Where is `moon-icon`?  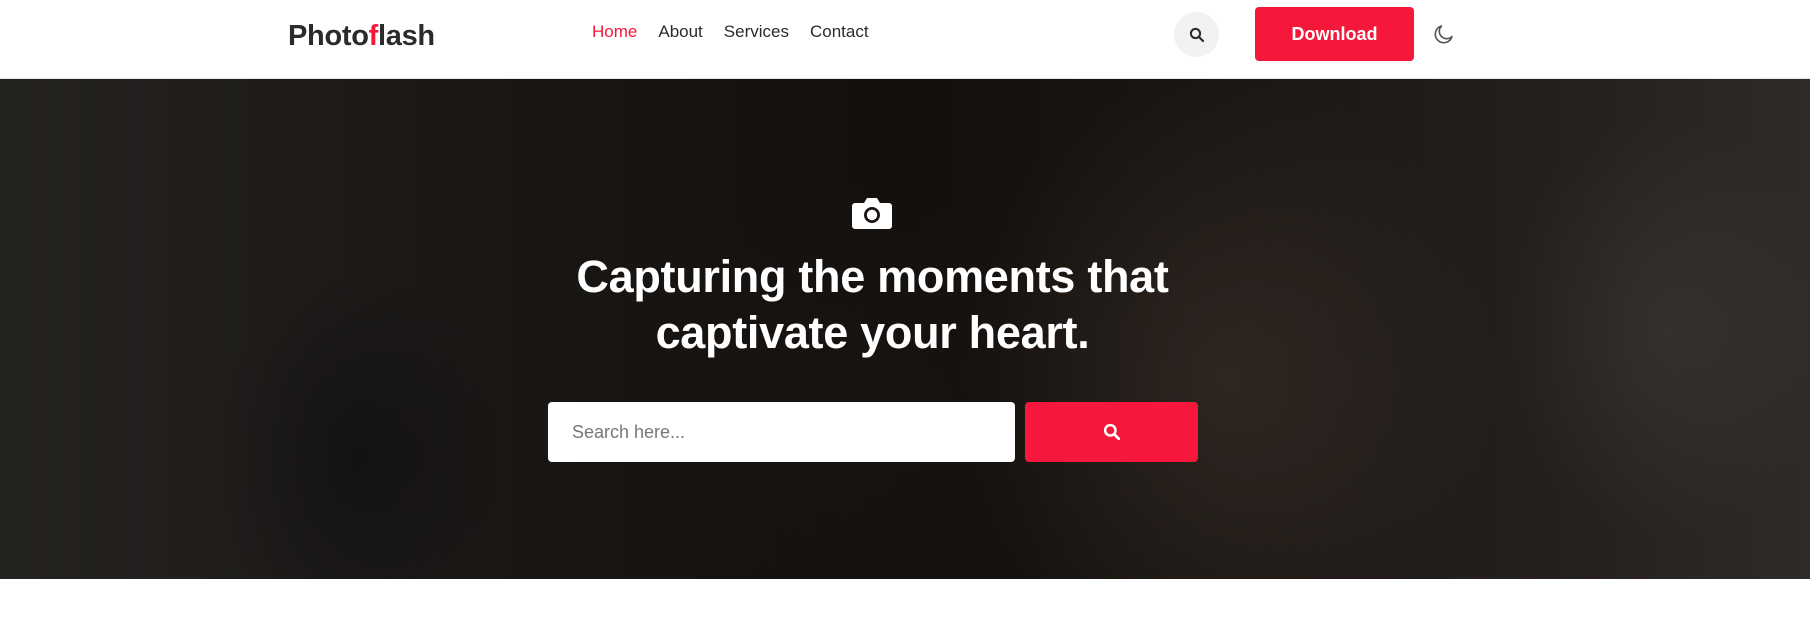
moon-icon is located at coordinates (1443, 34).